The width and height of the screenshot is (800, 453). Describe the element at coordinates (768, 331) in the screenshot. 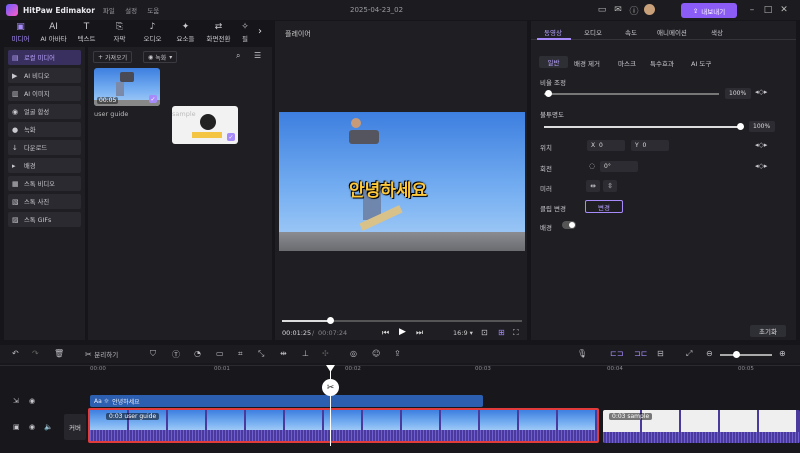

I see `reset-button: 초기화` at that location.